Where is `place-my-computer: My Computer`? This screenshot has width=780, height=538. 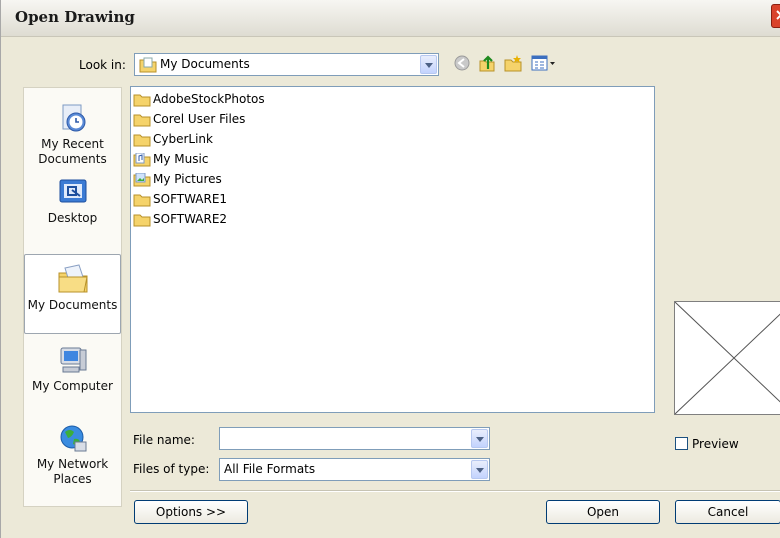
place-my-computer: My Computer is located at coordinates (72, 369).